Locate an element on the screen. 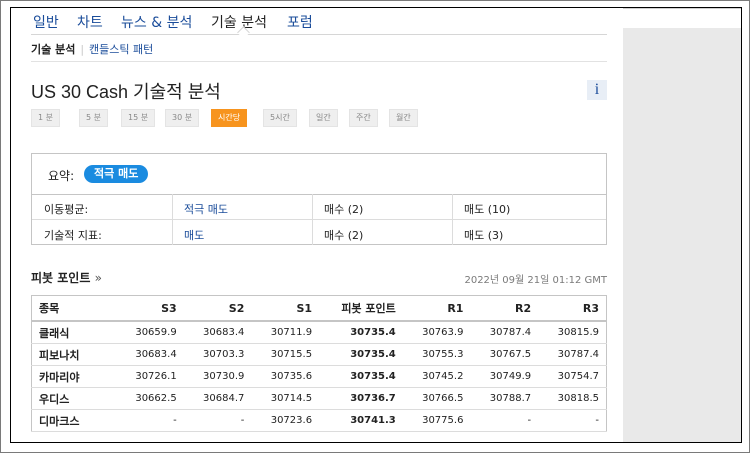 This screenshot has width=750, height=453. row-name: 디마크스 is located at coordinates (73, 420).